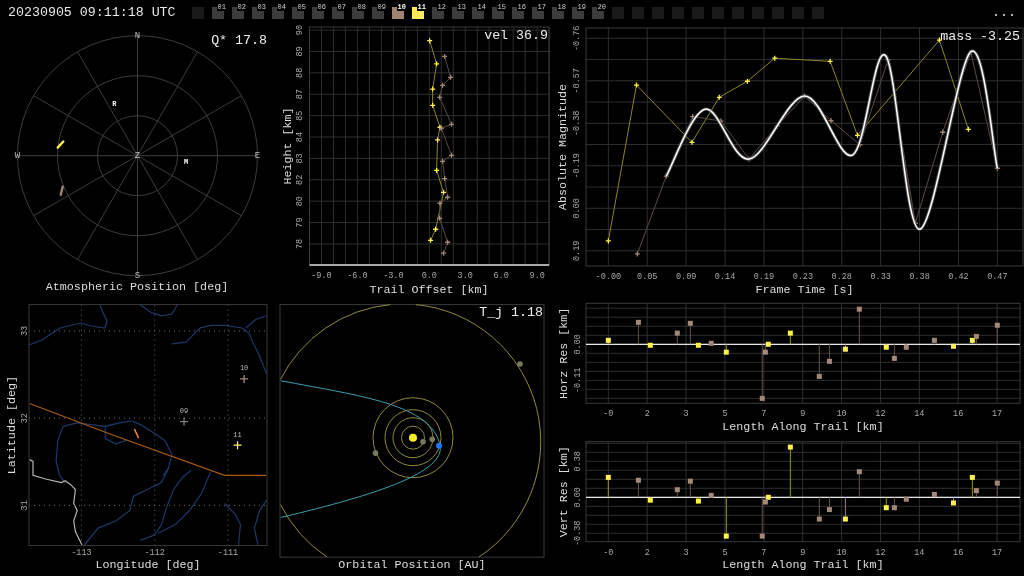 Image resolution: width=1024 pixels, height=576 pixels. Describe the element at coordinates (537, 276) in the screenshot. I see `tick-label: 9.0` at that location.